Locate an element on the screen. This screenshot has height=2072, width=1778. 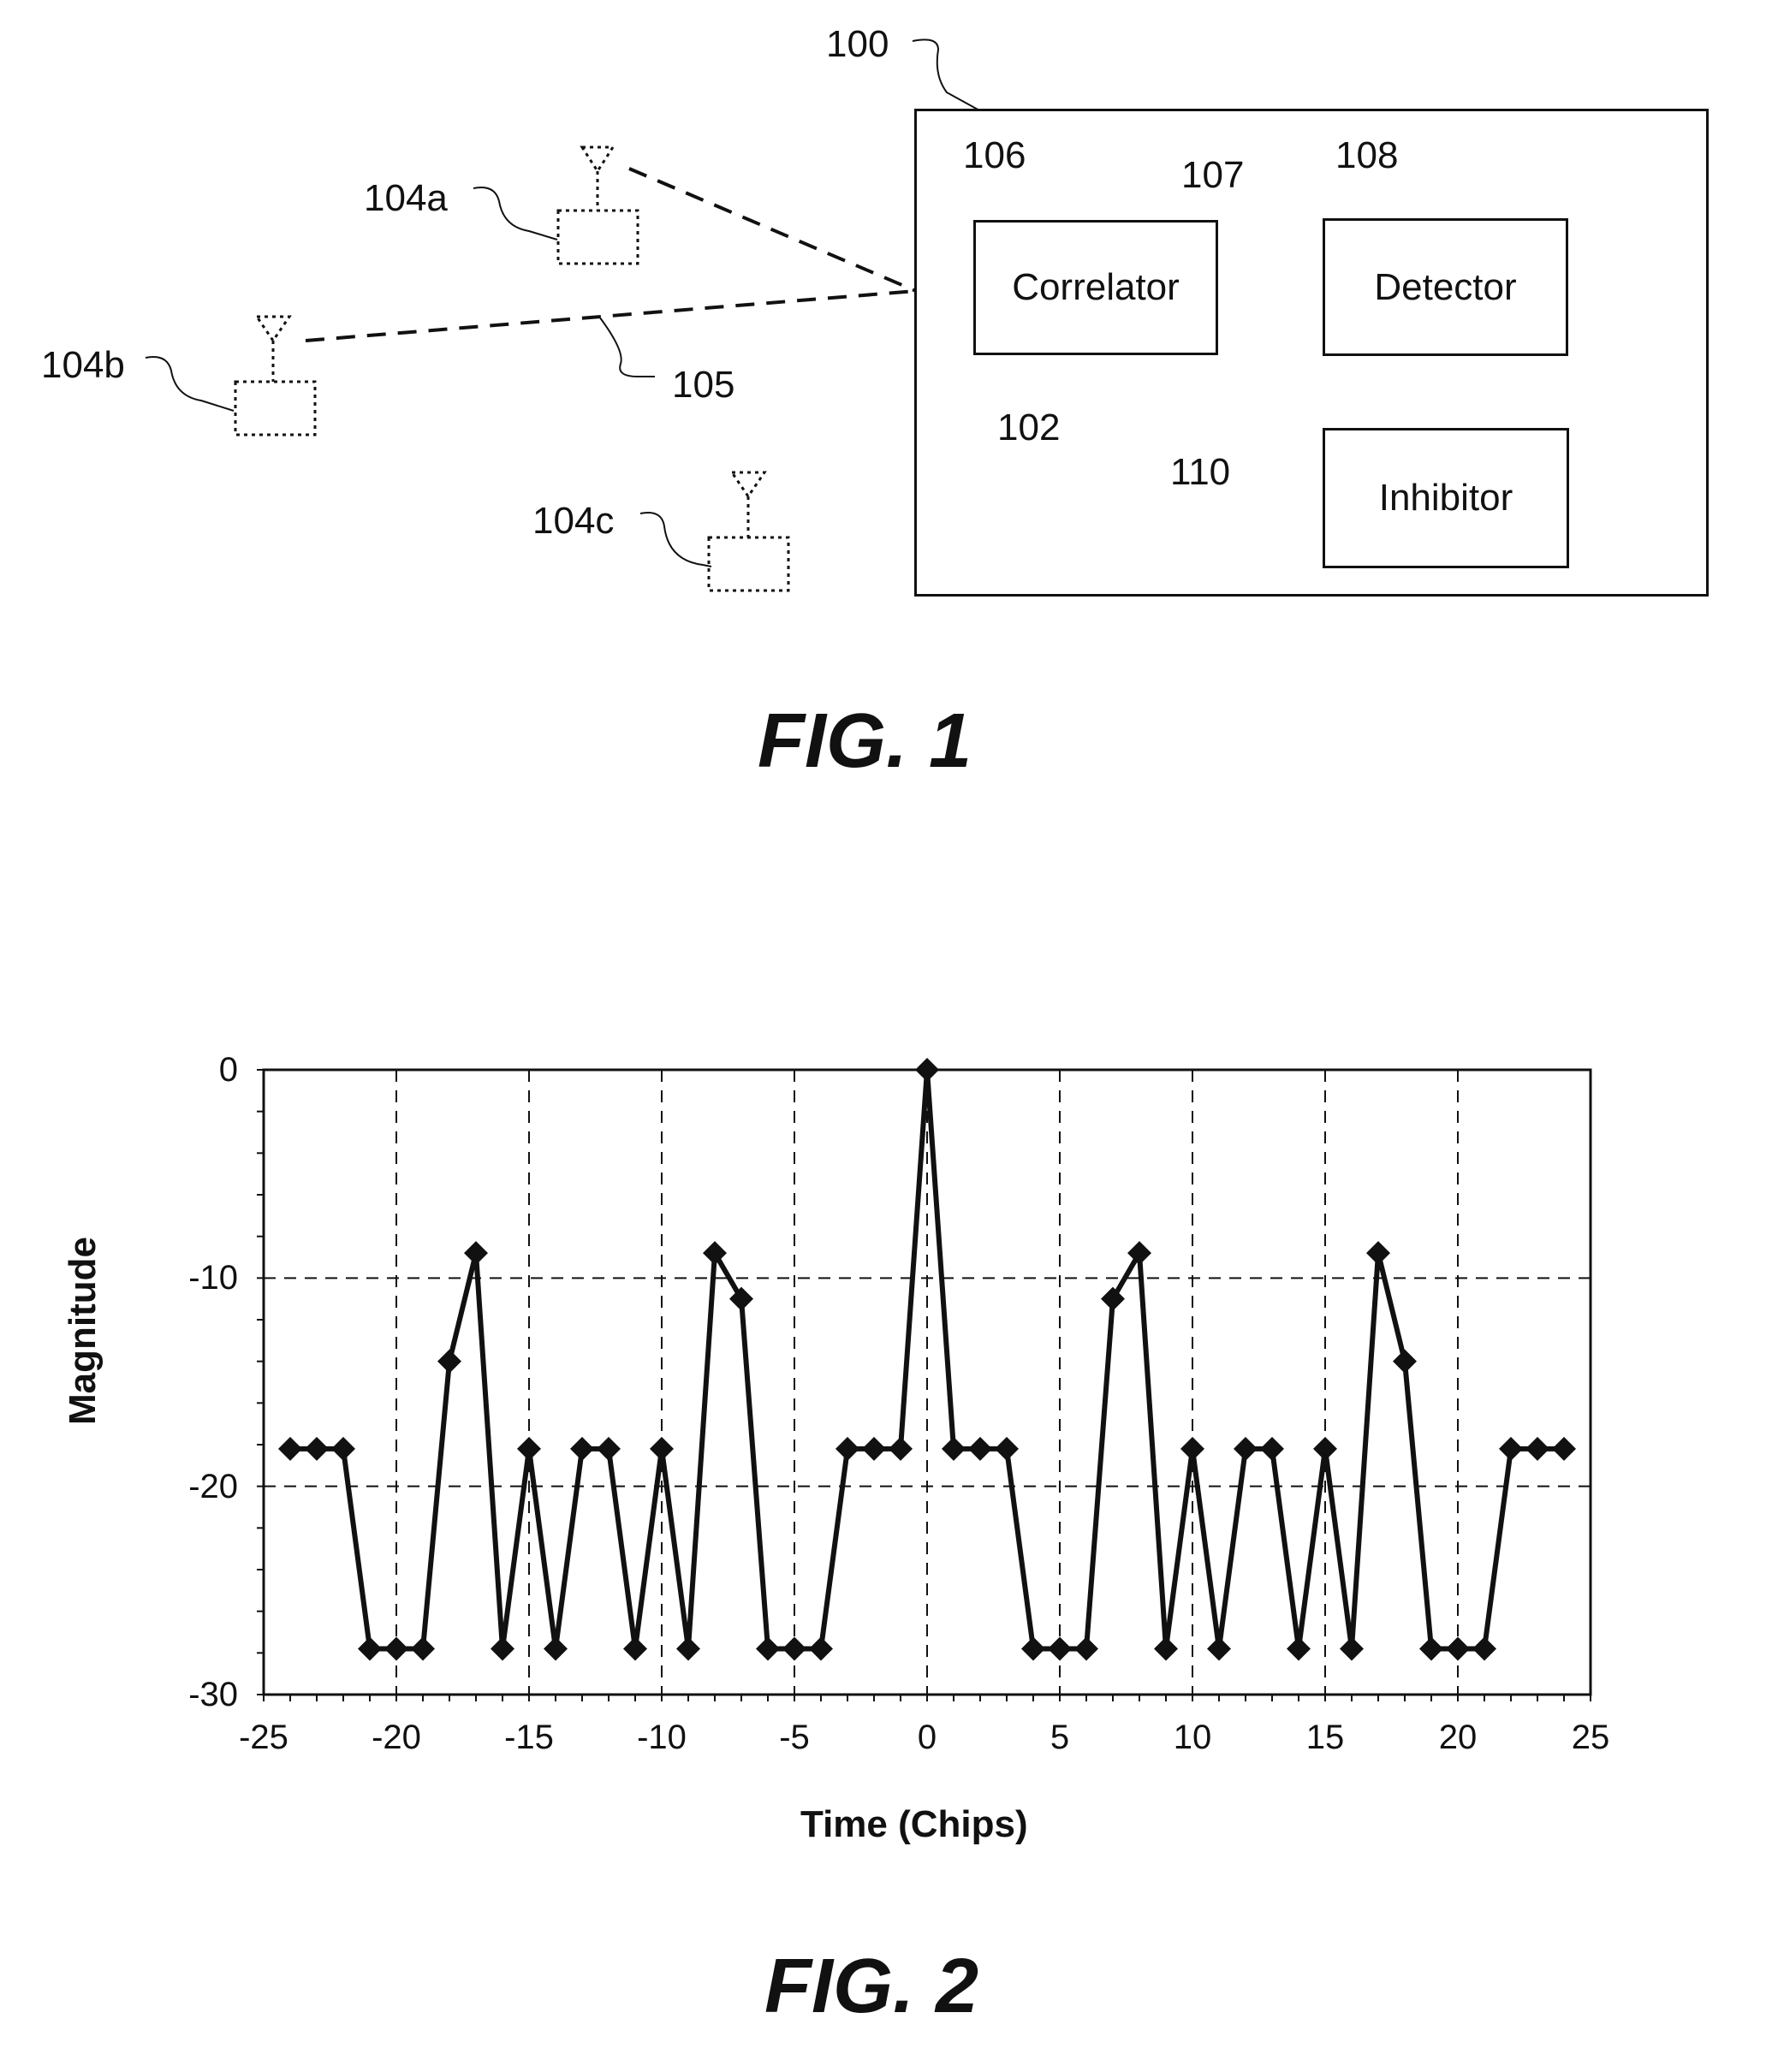
ref-104c: 104c is located at coordinates (573, 521).